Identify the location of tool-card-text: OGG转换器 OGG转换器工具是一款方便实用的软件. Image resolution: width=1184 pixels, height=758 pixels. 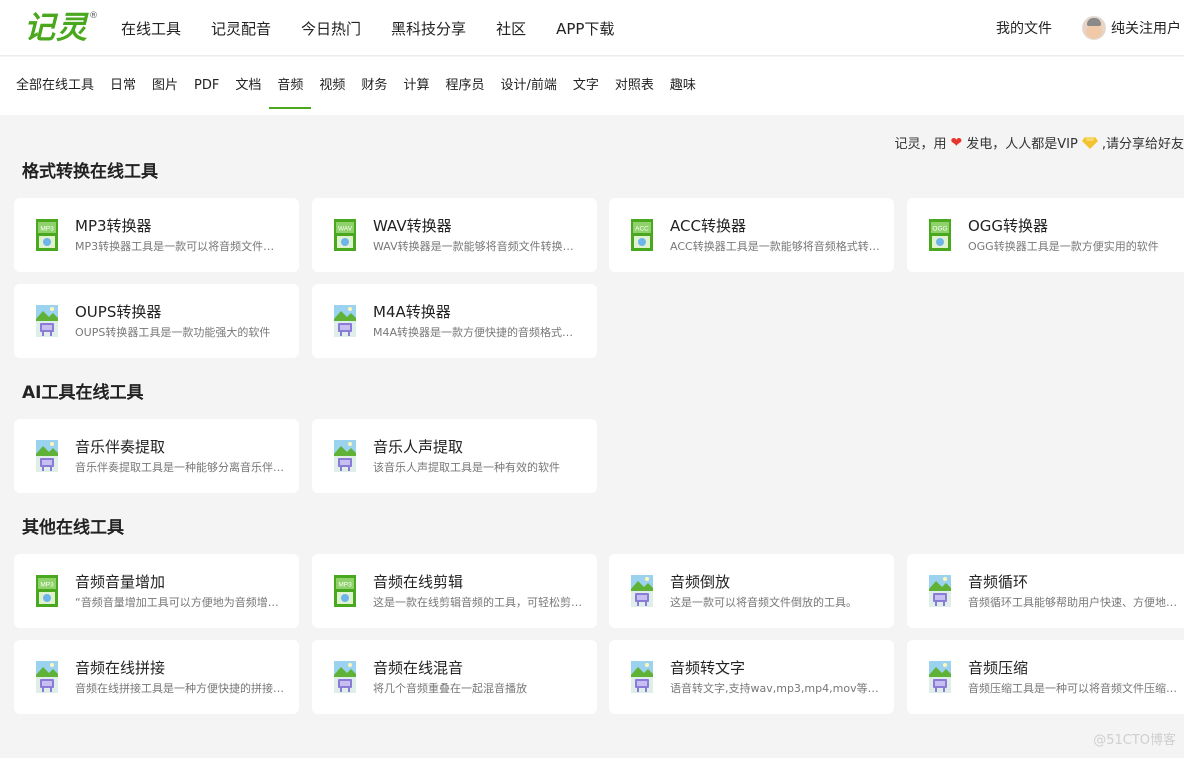
(1076, 235).